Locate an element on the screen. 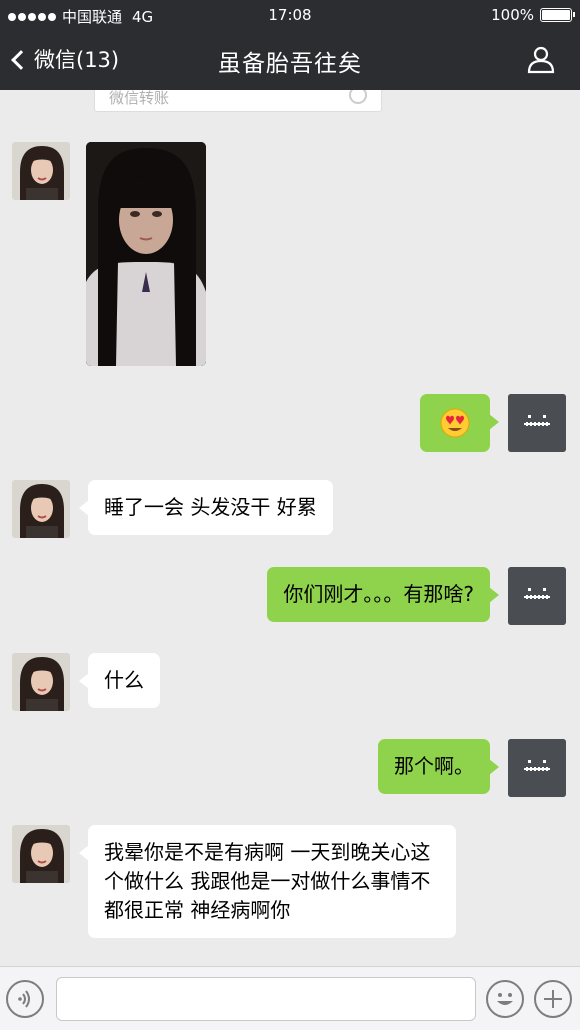  emoji-button is located at coordinates (505, 999).